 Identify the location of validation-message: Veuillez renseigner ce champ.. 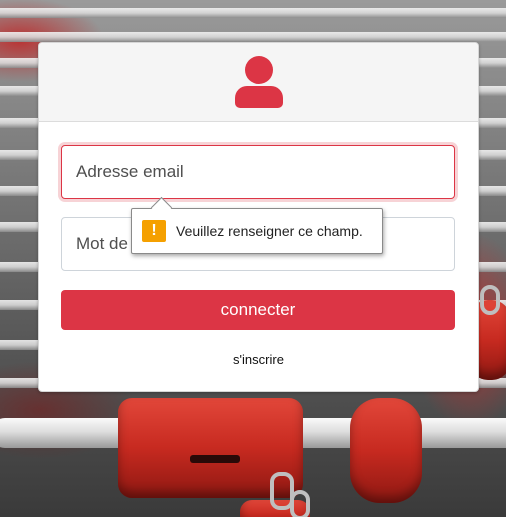
(269, 231).